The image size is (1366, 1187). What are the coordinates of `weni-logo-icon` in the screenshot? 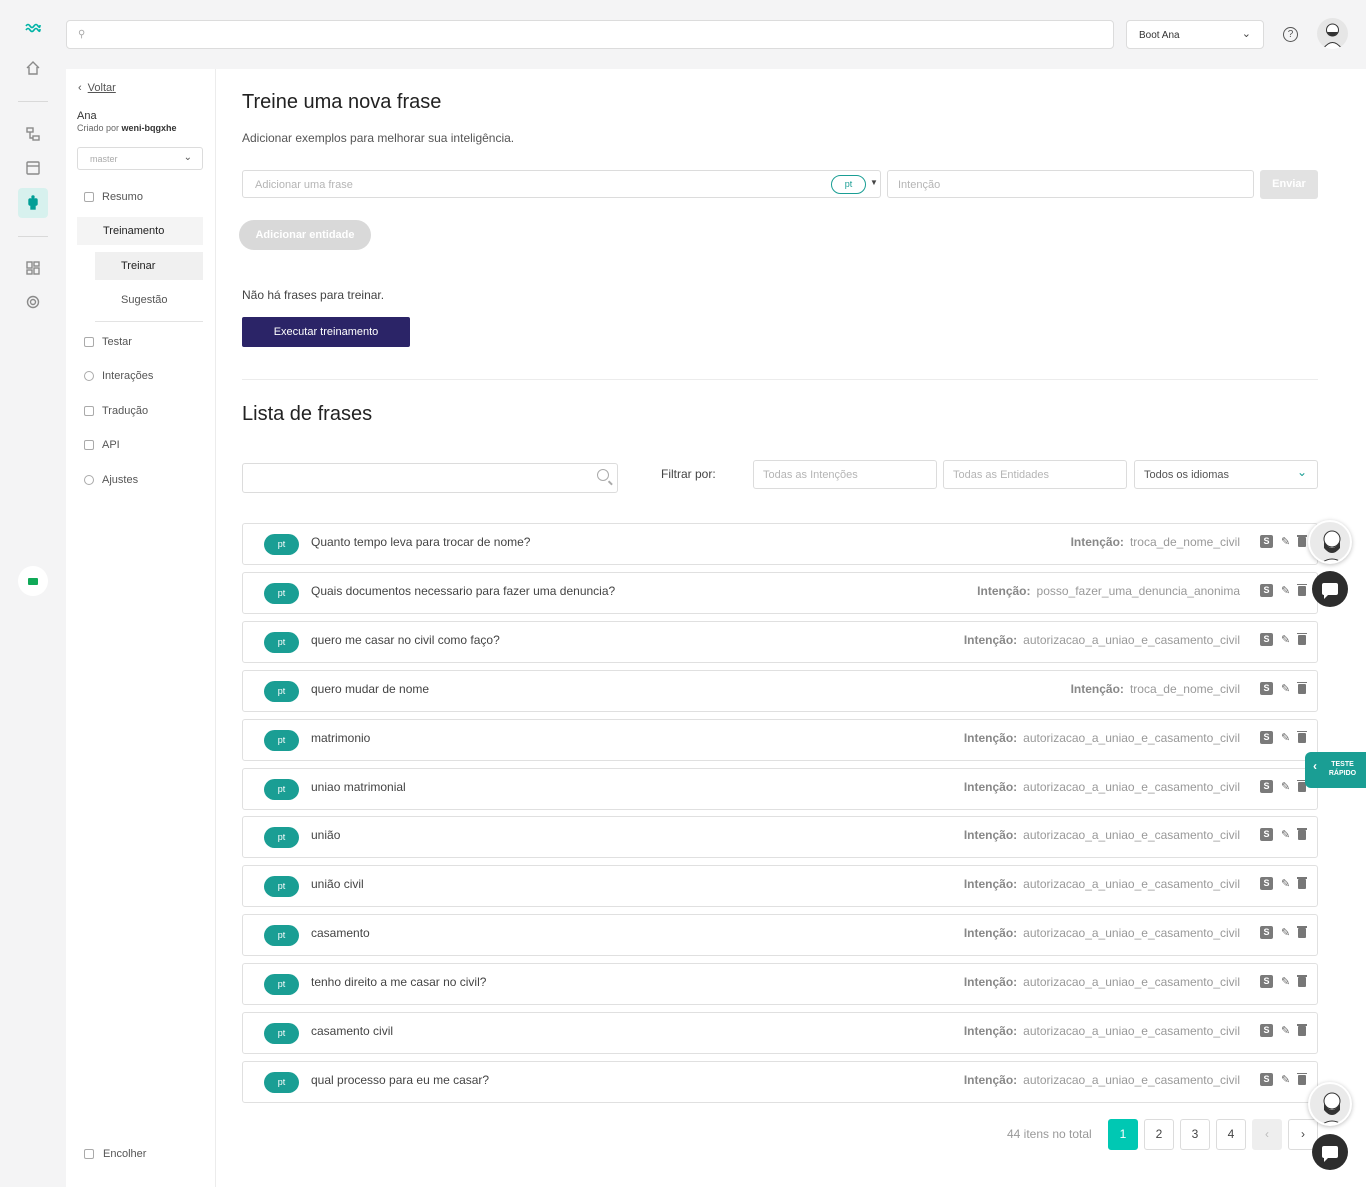 It's located at (33, 28).